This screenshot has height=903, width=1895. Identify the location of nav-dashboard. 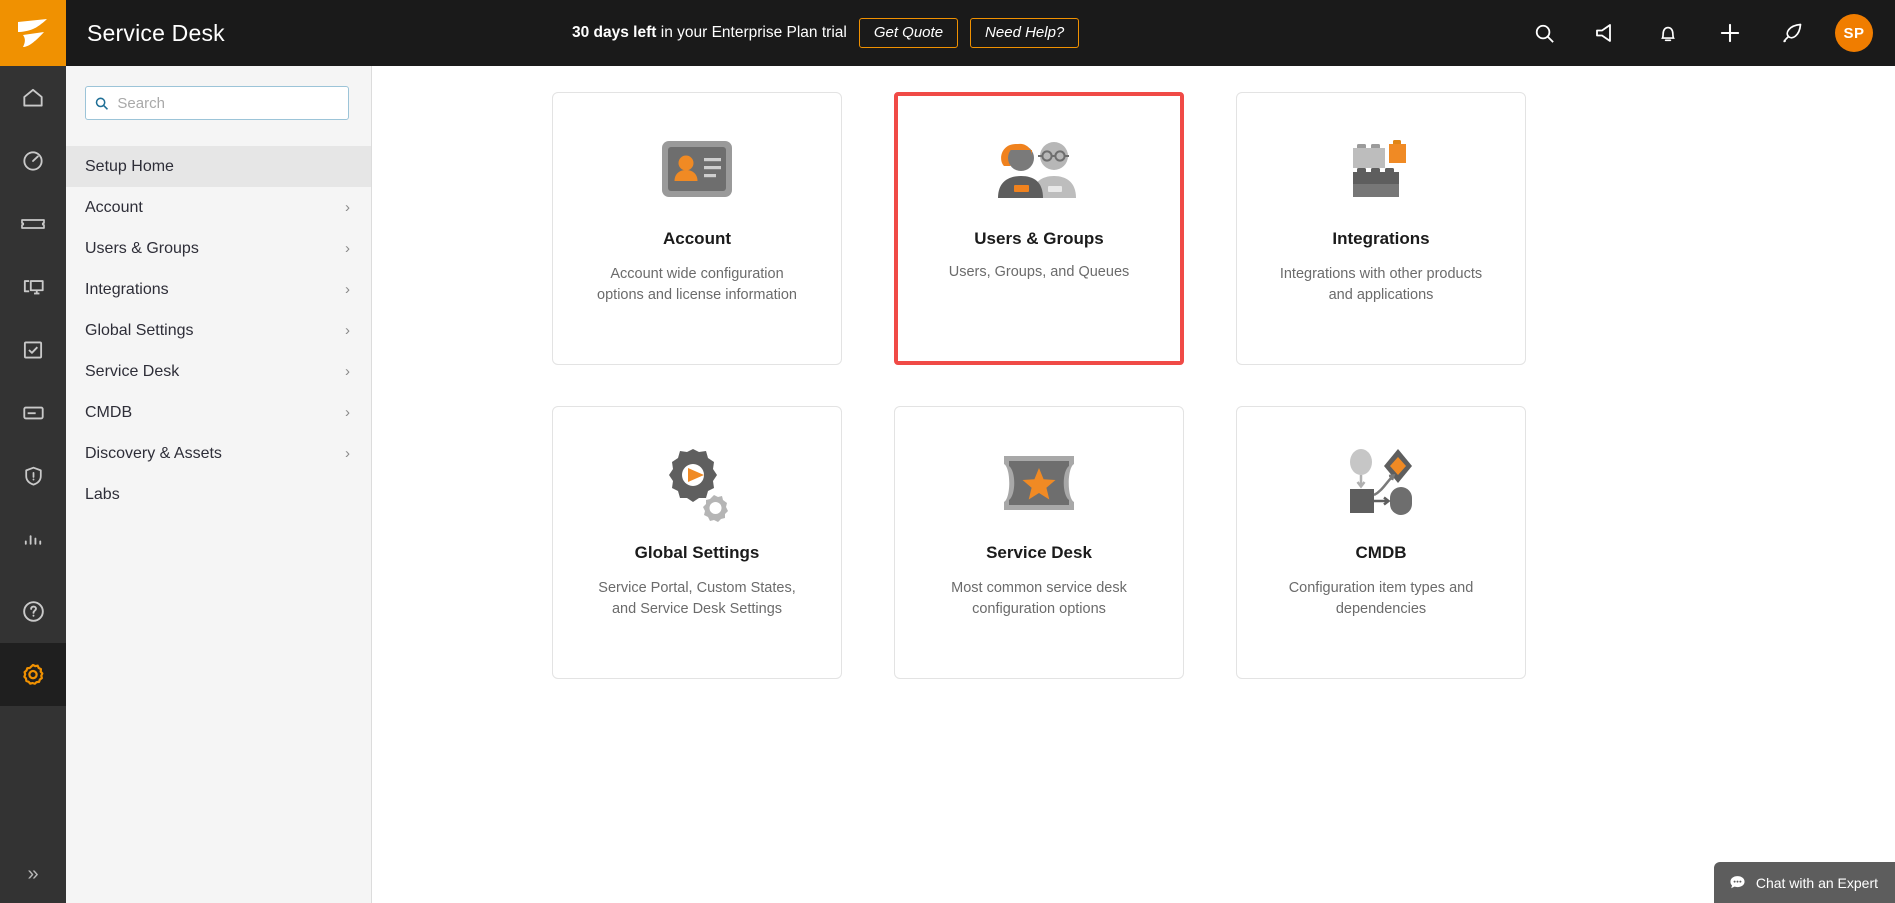
(33, 160).